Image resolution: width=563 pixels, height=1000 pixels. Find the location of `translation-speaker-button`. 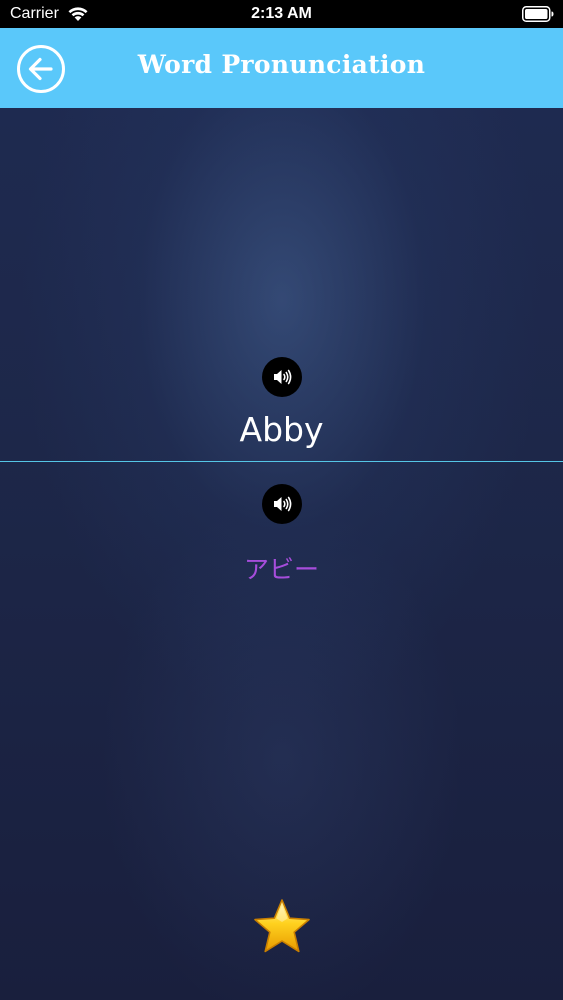

translation-speaker-button is located at coordinates (282, 504).